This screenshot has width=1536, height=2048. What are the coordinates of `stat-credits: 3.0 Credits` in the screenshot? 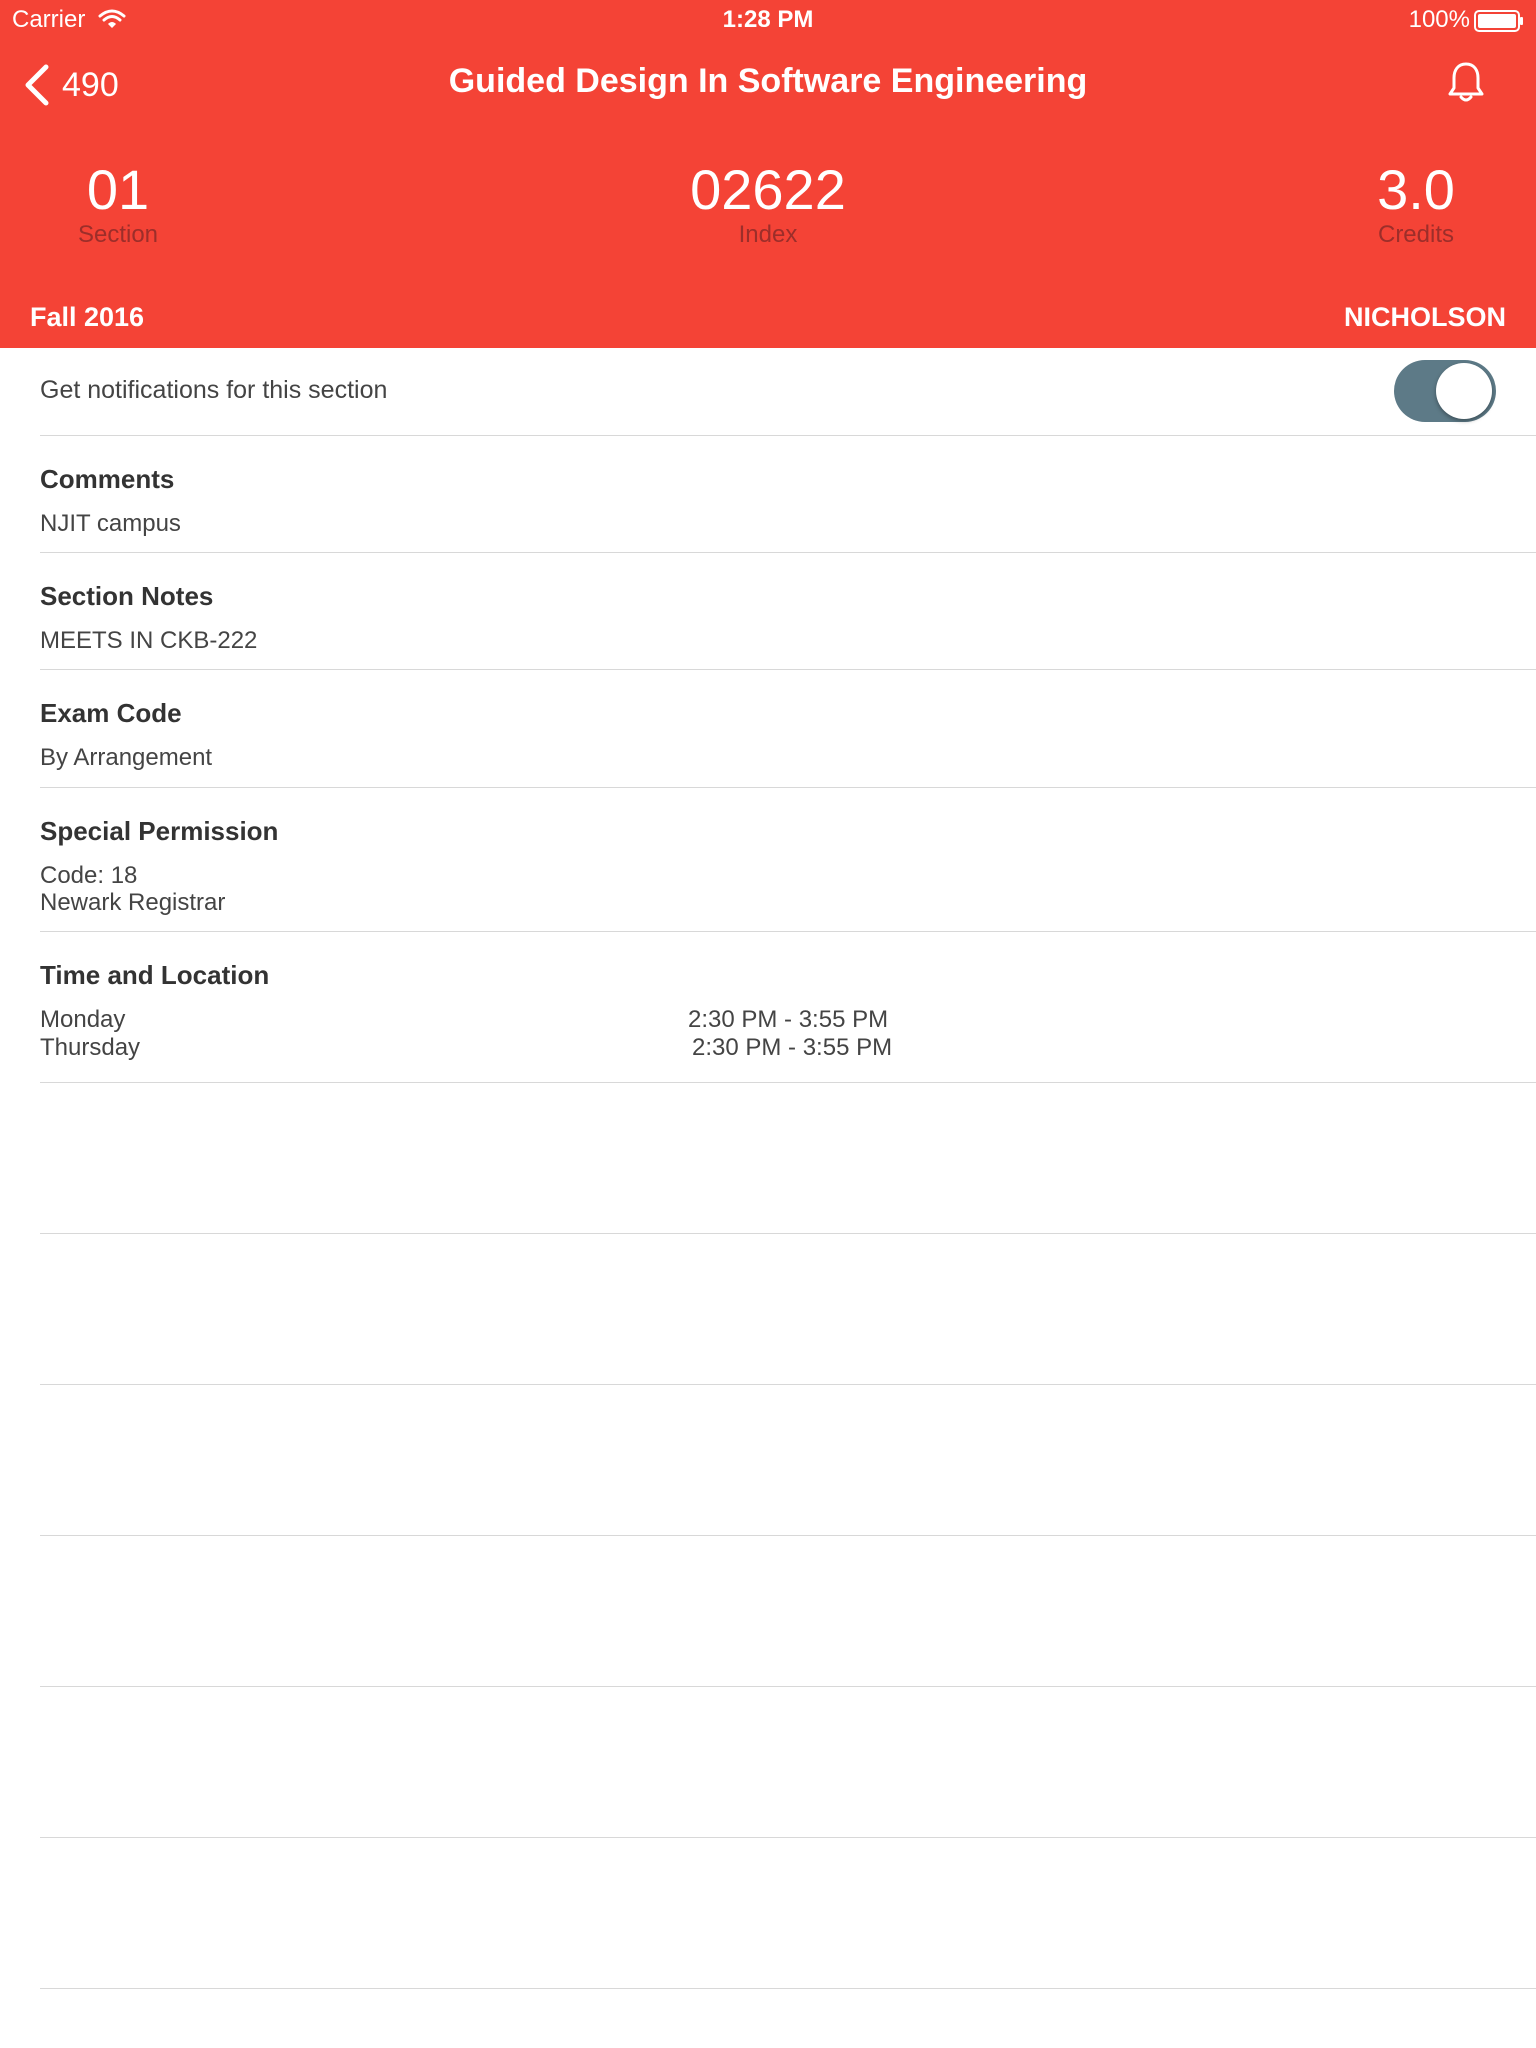 It's located at (1416, 205).